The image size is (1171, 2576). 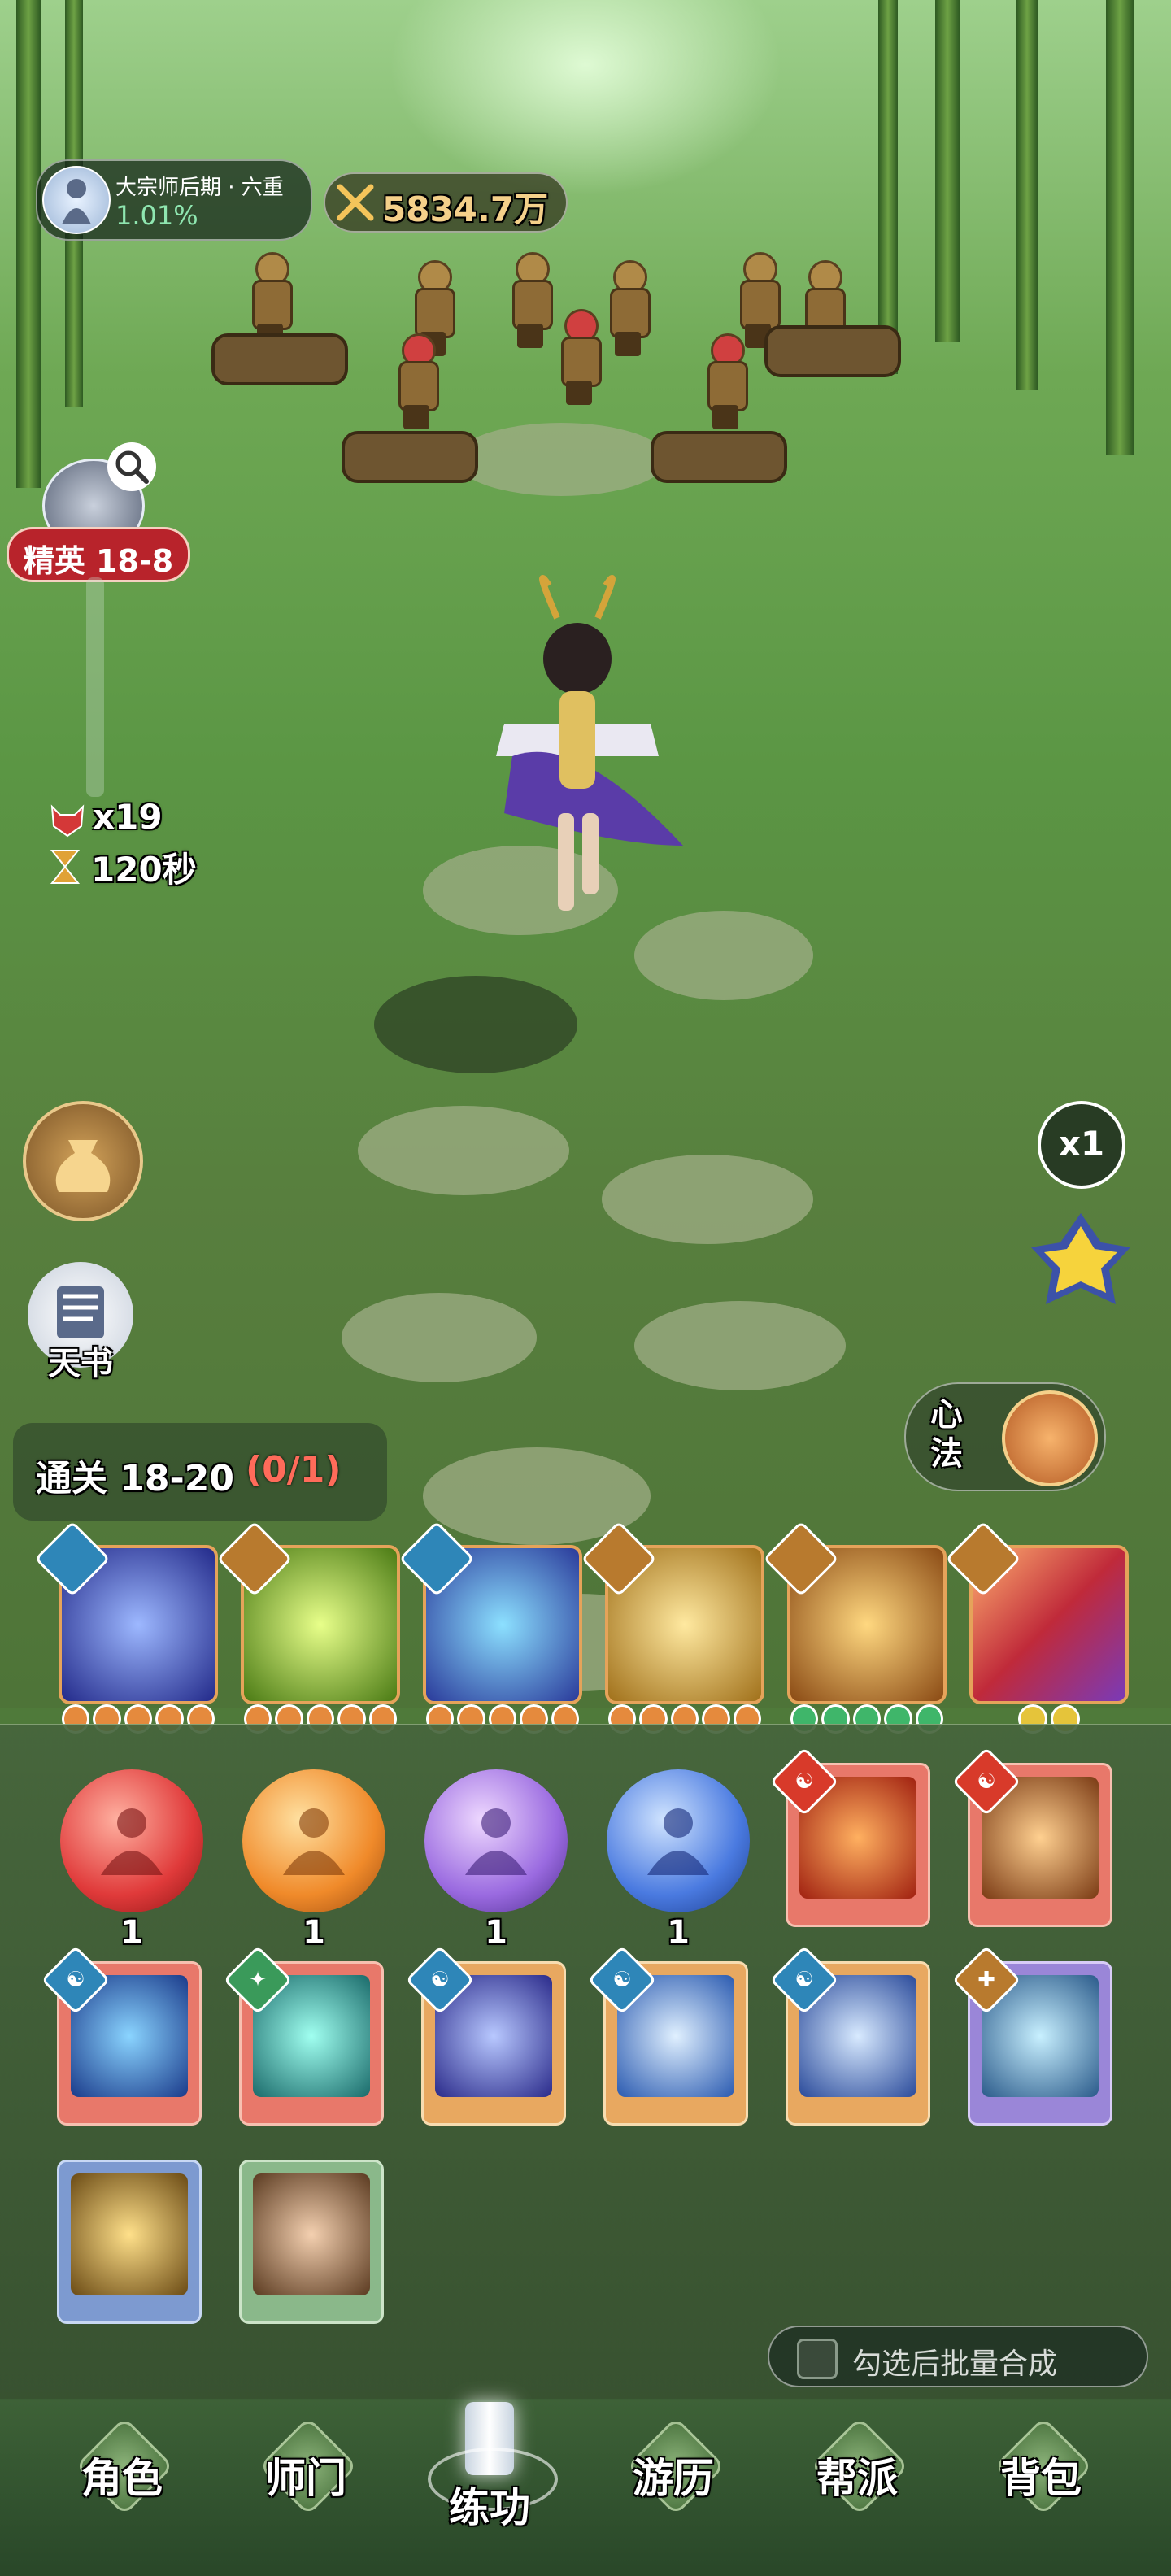 I want to click on money-bag-icon, so click(x=83, y=1166).